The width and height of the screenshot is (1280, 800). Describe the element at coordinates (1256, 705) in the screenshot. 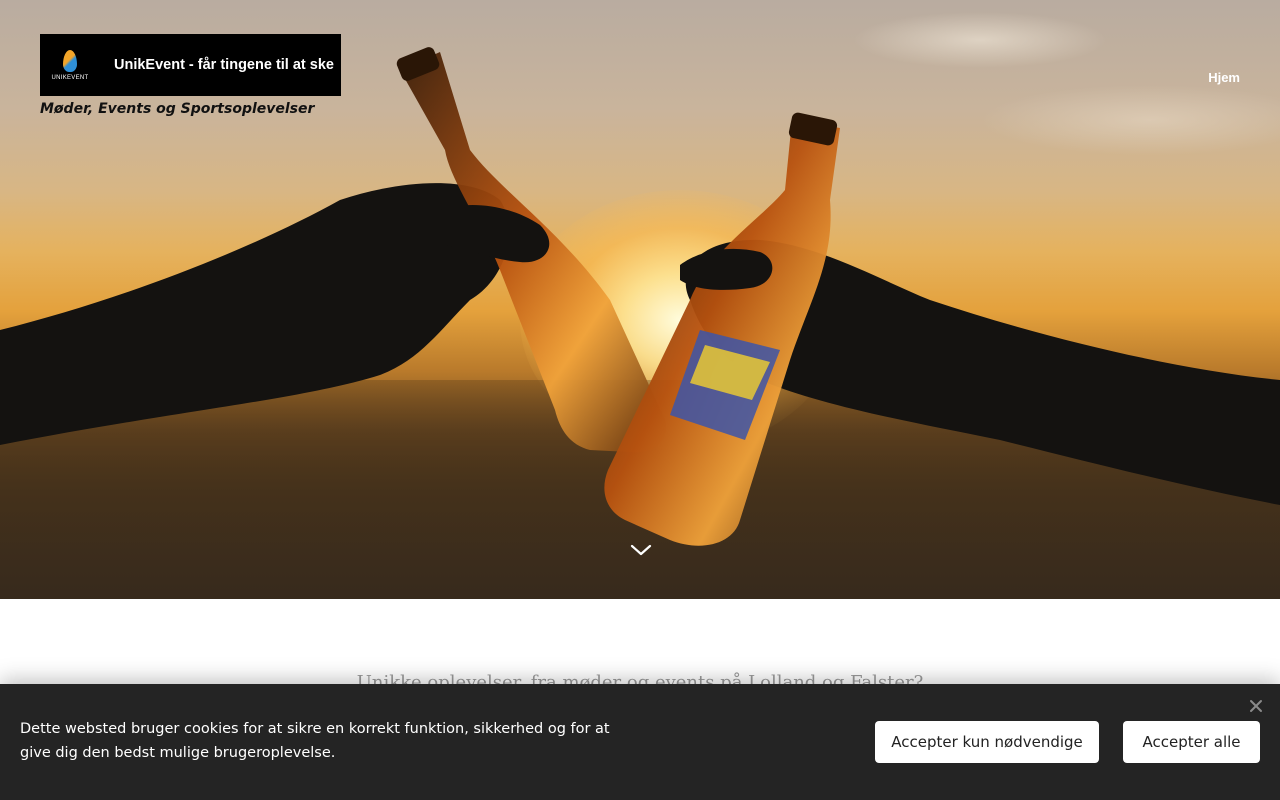

I see `close-icon` at that location.